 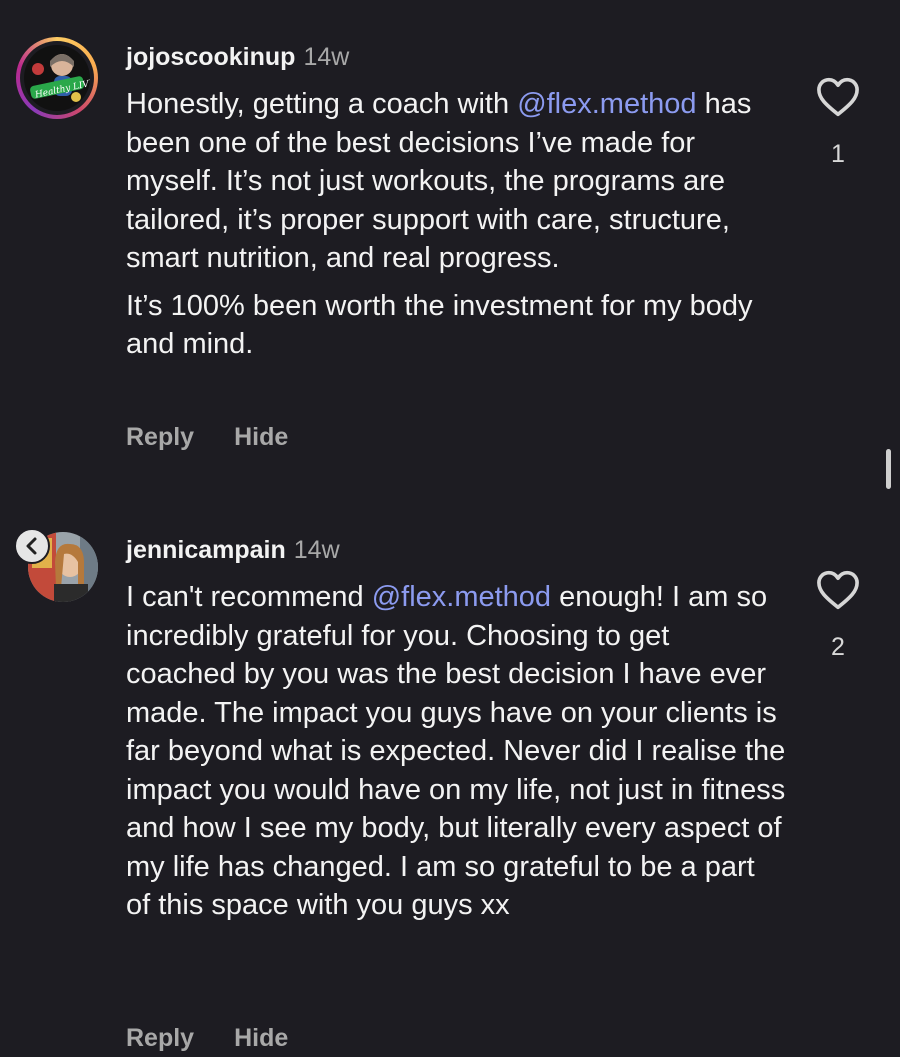 I want to click on username: jojoscookinup, so click(x=210, y=57).